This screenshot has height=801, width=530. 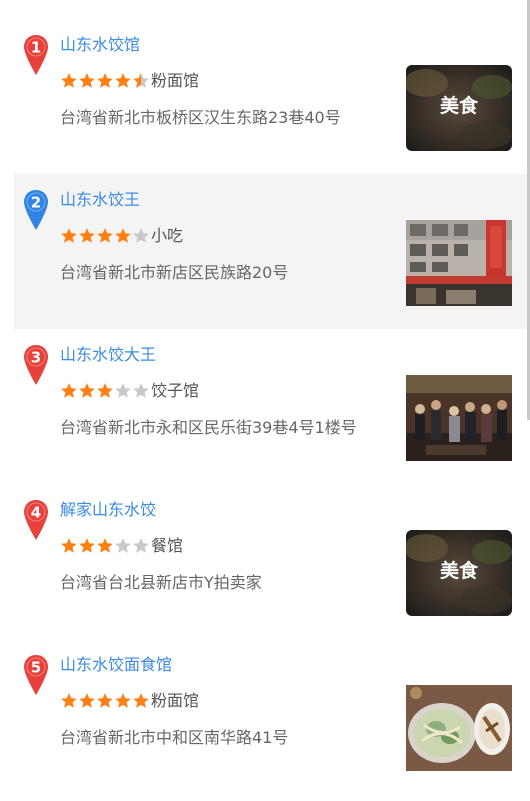 What do you see at coordinates (100, 45) in the screenshot?
I see `result-name-link: 山东水饺馆` at bounding box center [100, 45].